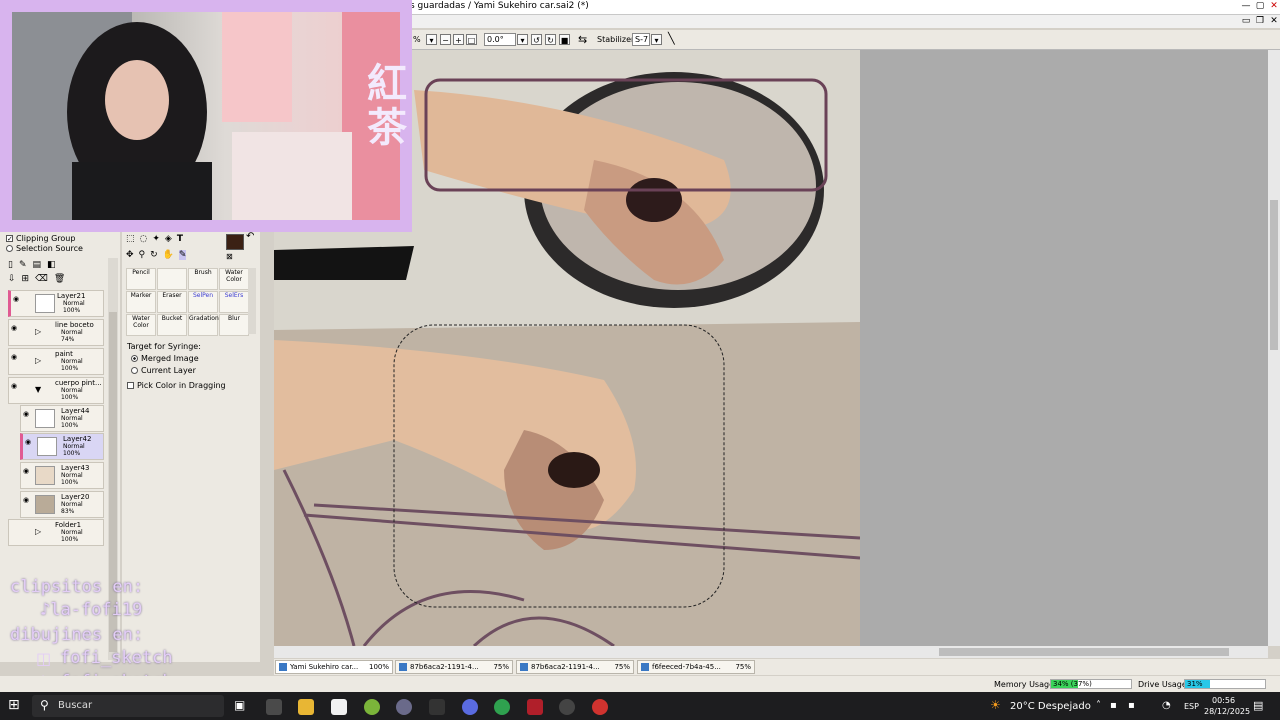 The width and height of the screenshot is (1280, 720). What do you see at coordinates (582, 39) in the screenshot?
I see `flip-icon: ⇆` at bounding box center [582, 39].